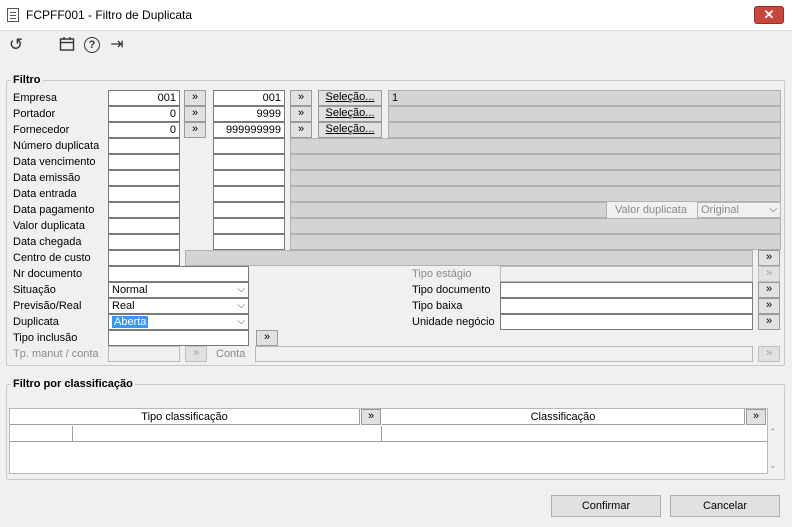  What do you see at coordinates (73, 384) in the screenshot?
I see `classificacao-legend: Filtro por classificação` at bounding box center [73, 384].